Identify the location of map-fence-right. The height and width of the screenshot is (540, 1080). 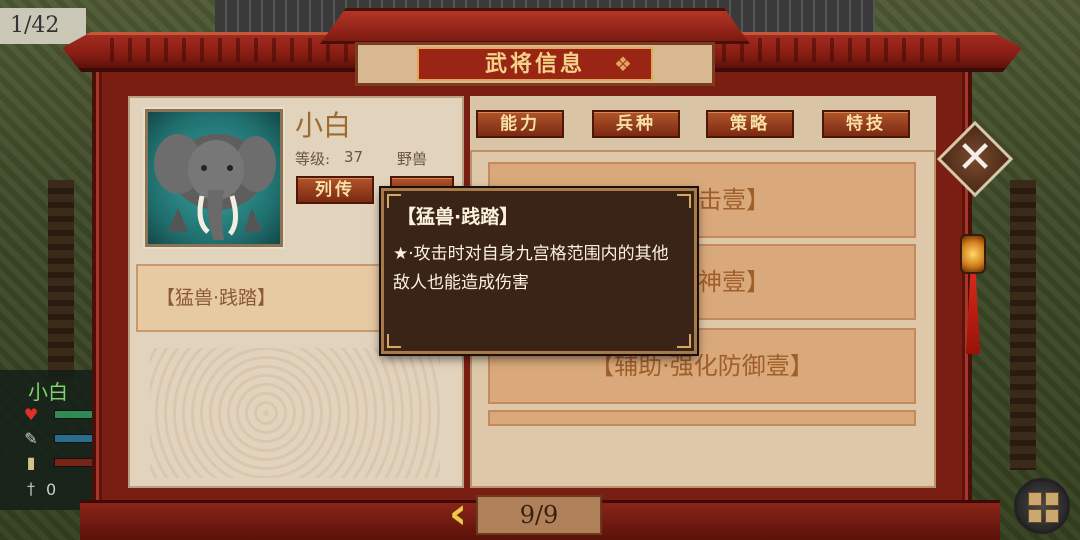
(1023, 325).